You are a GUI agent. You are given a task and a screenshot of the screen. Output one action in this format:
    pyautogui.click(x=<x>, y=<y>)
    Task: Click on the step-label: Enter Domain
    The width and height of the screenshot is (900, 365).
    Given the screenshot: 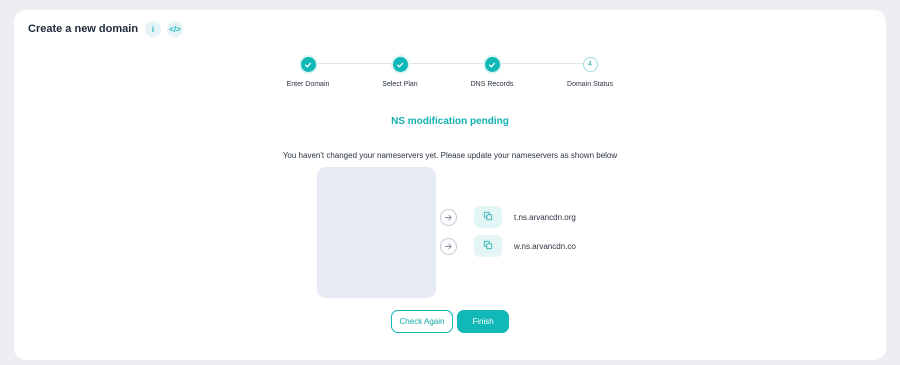 What is the action you would take?
    pyautogui.click(x=308, y=84)
    